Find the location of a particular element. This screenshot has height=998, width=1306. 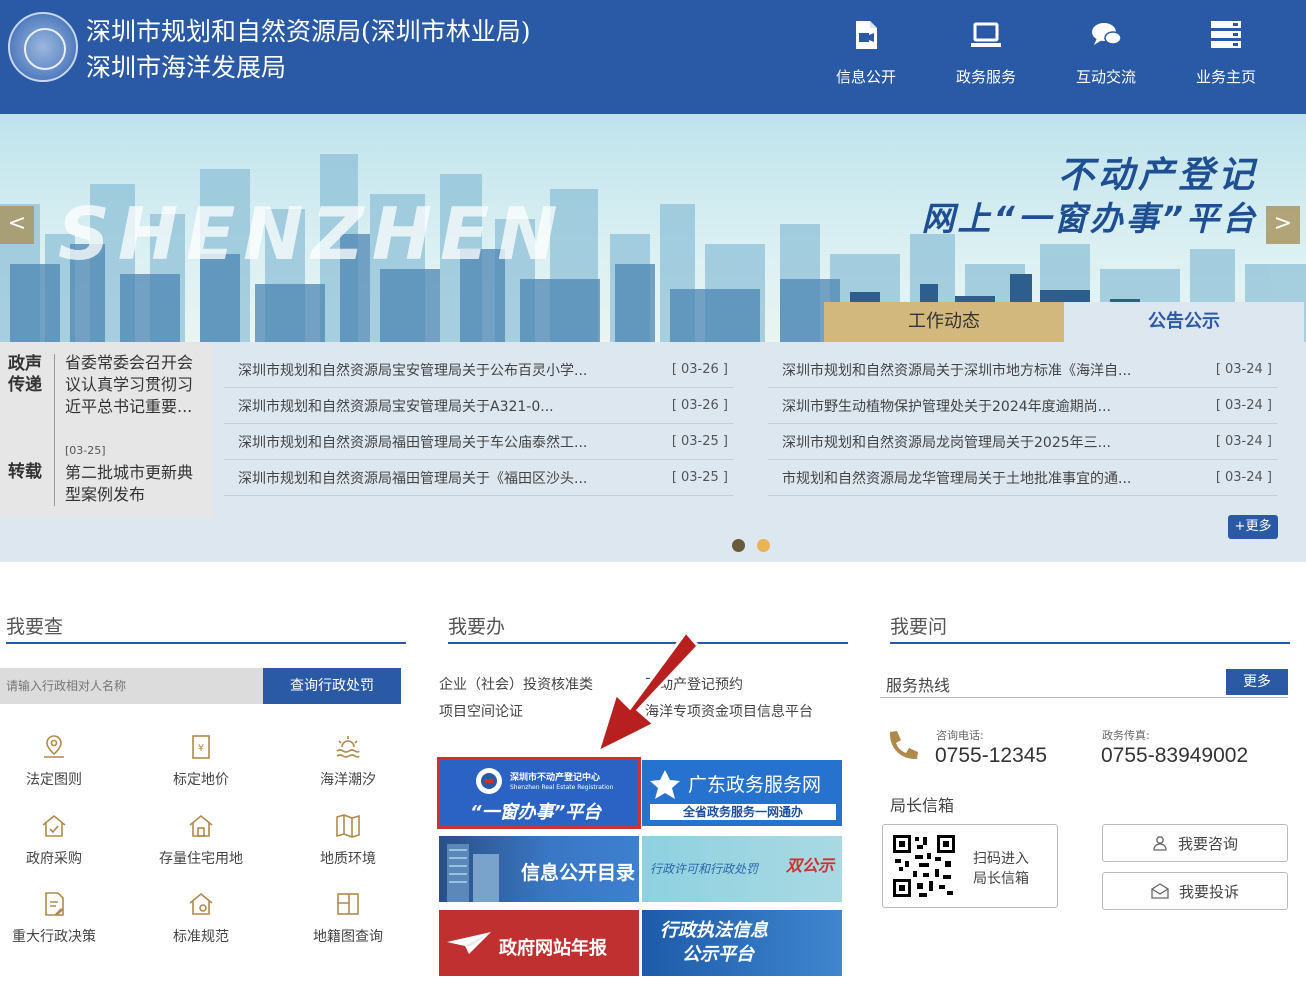

nav-item-business-home: 业务主页 is located at coordinates (1226, 57).